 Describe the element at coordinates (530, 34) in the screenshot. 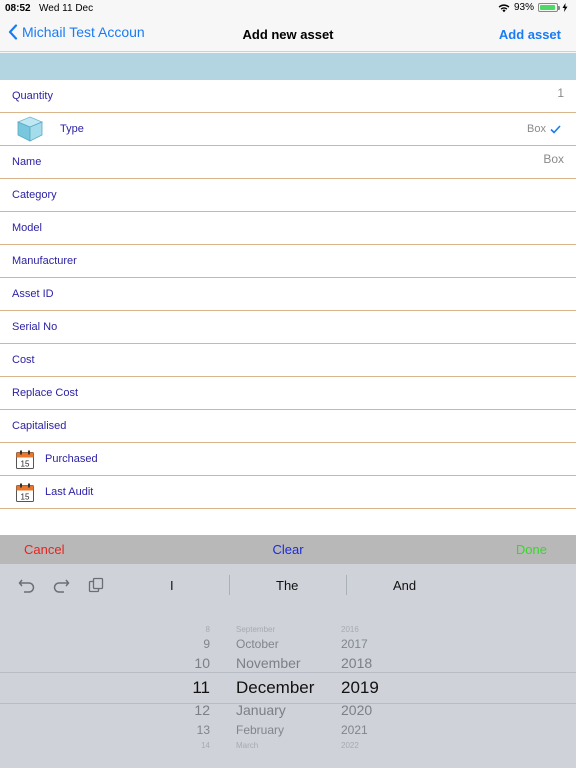

I see `add-asset-button: Add asset` at that location.